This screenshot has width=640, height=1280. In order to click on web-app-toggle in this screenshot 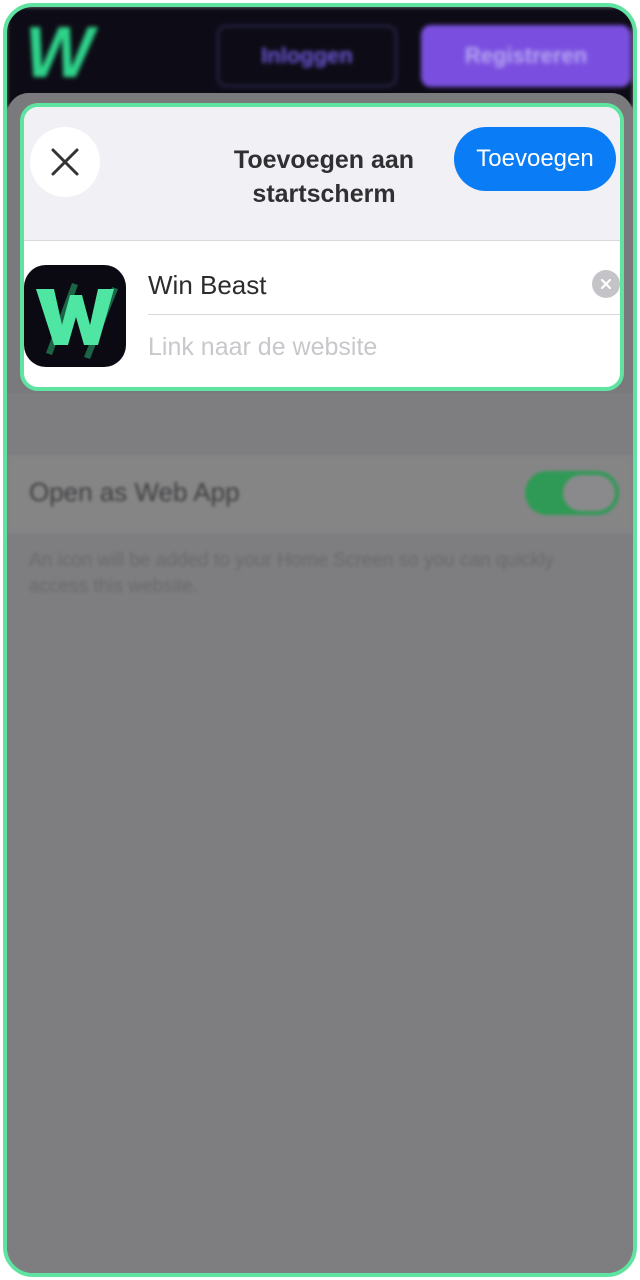, I will do `click(572, 493)`.